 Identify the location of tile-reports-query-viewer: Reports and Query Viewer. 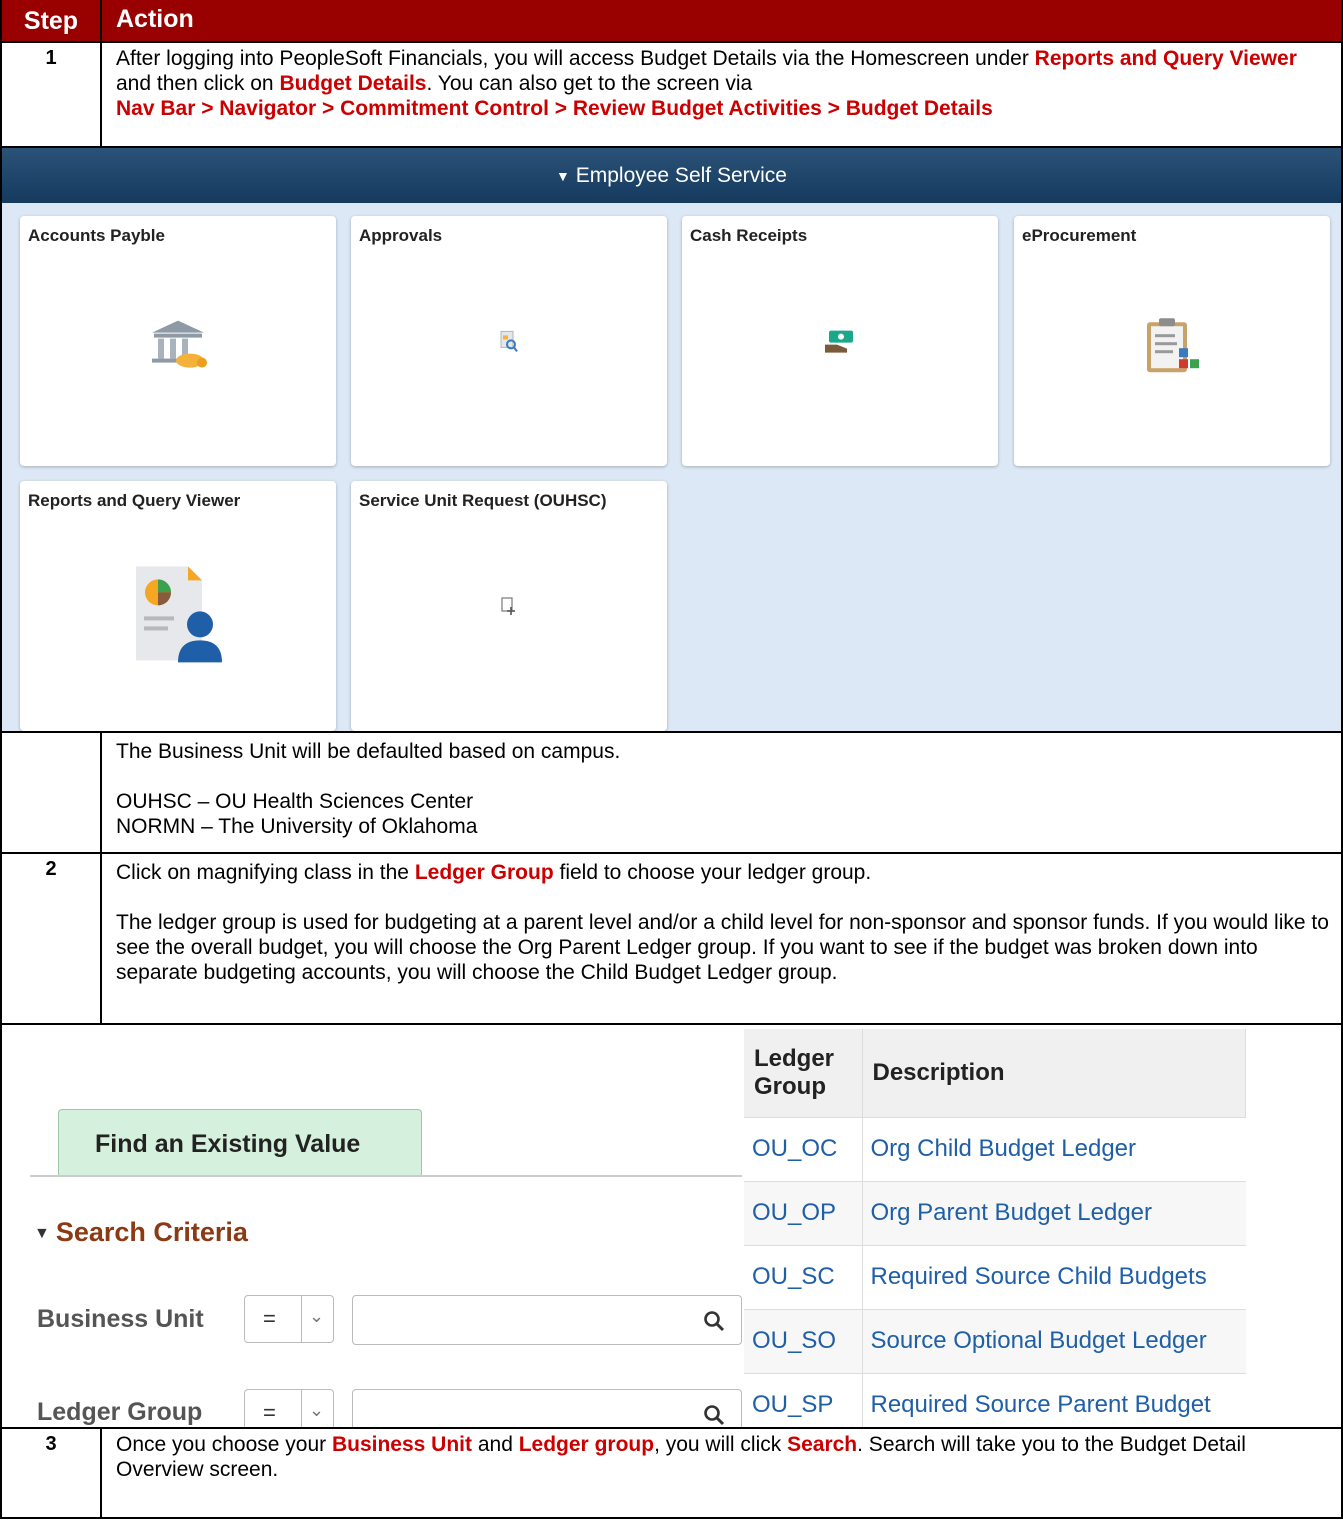
(178, 606).